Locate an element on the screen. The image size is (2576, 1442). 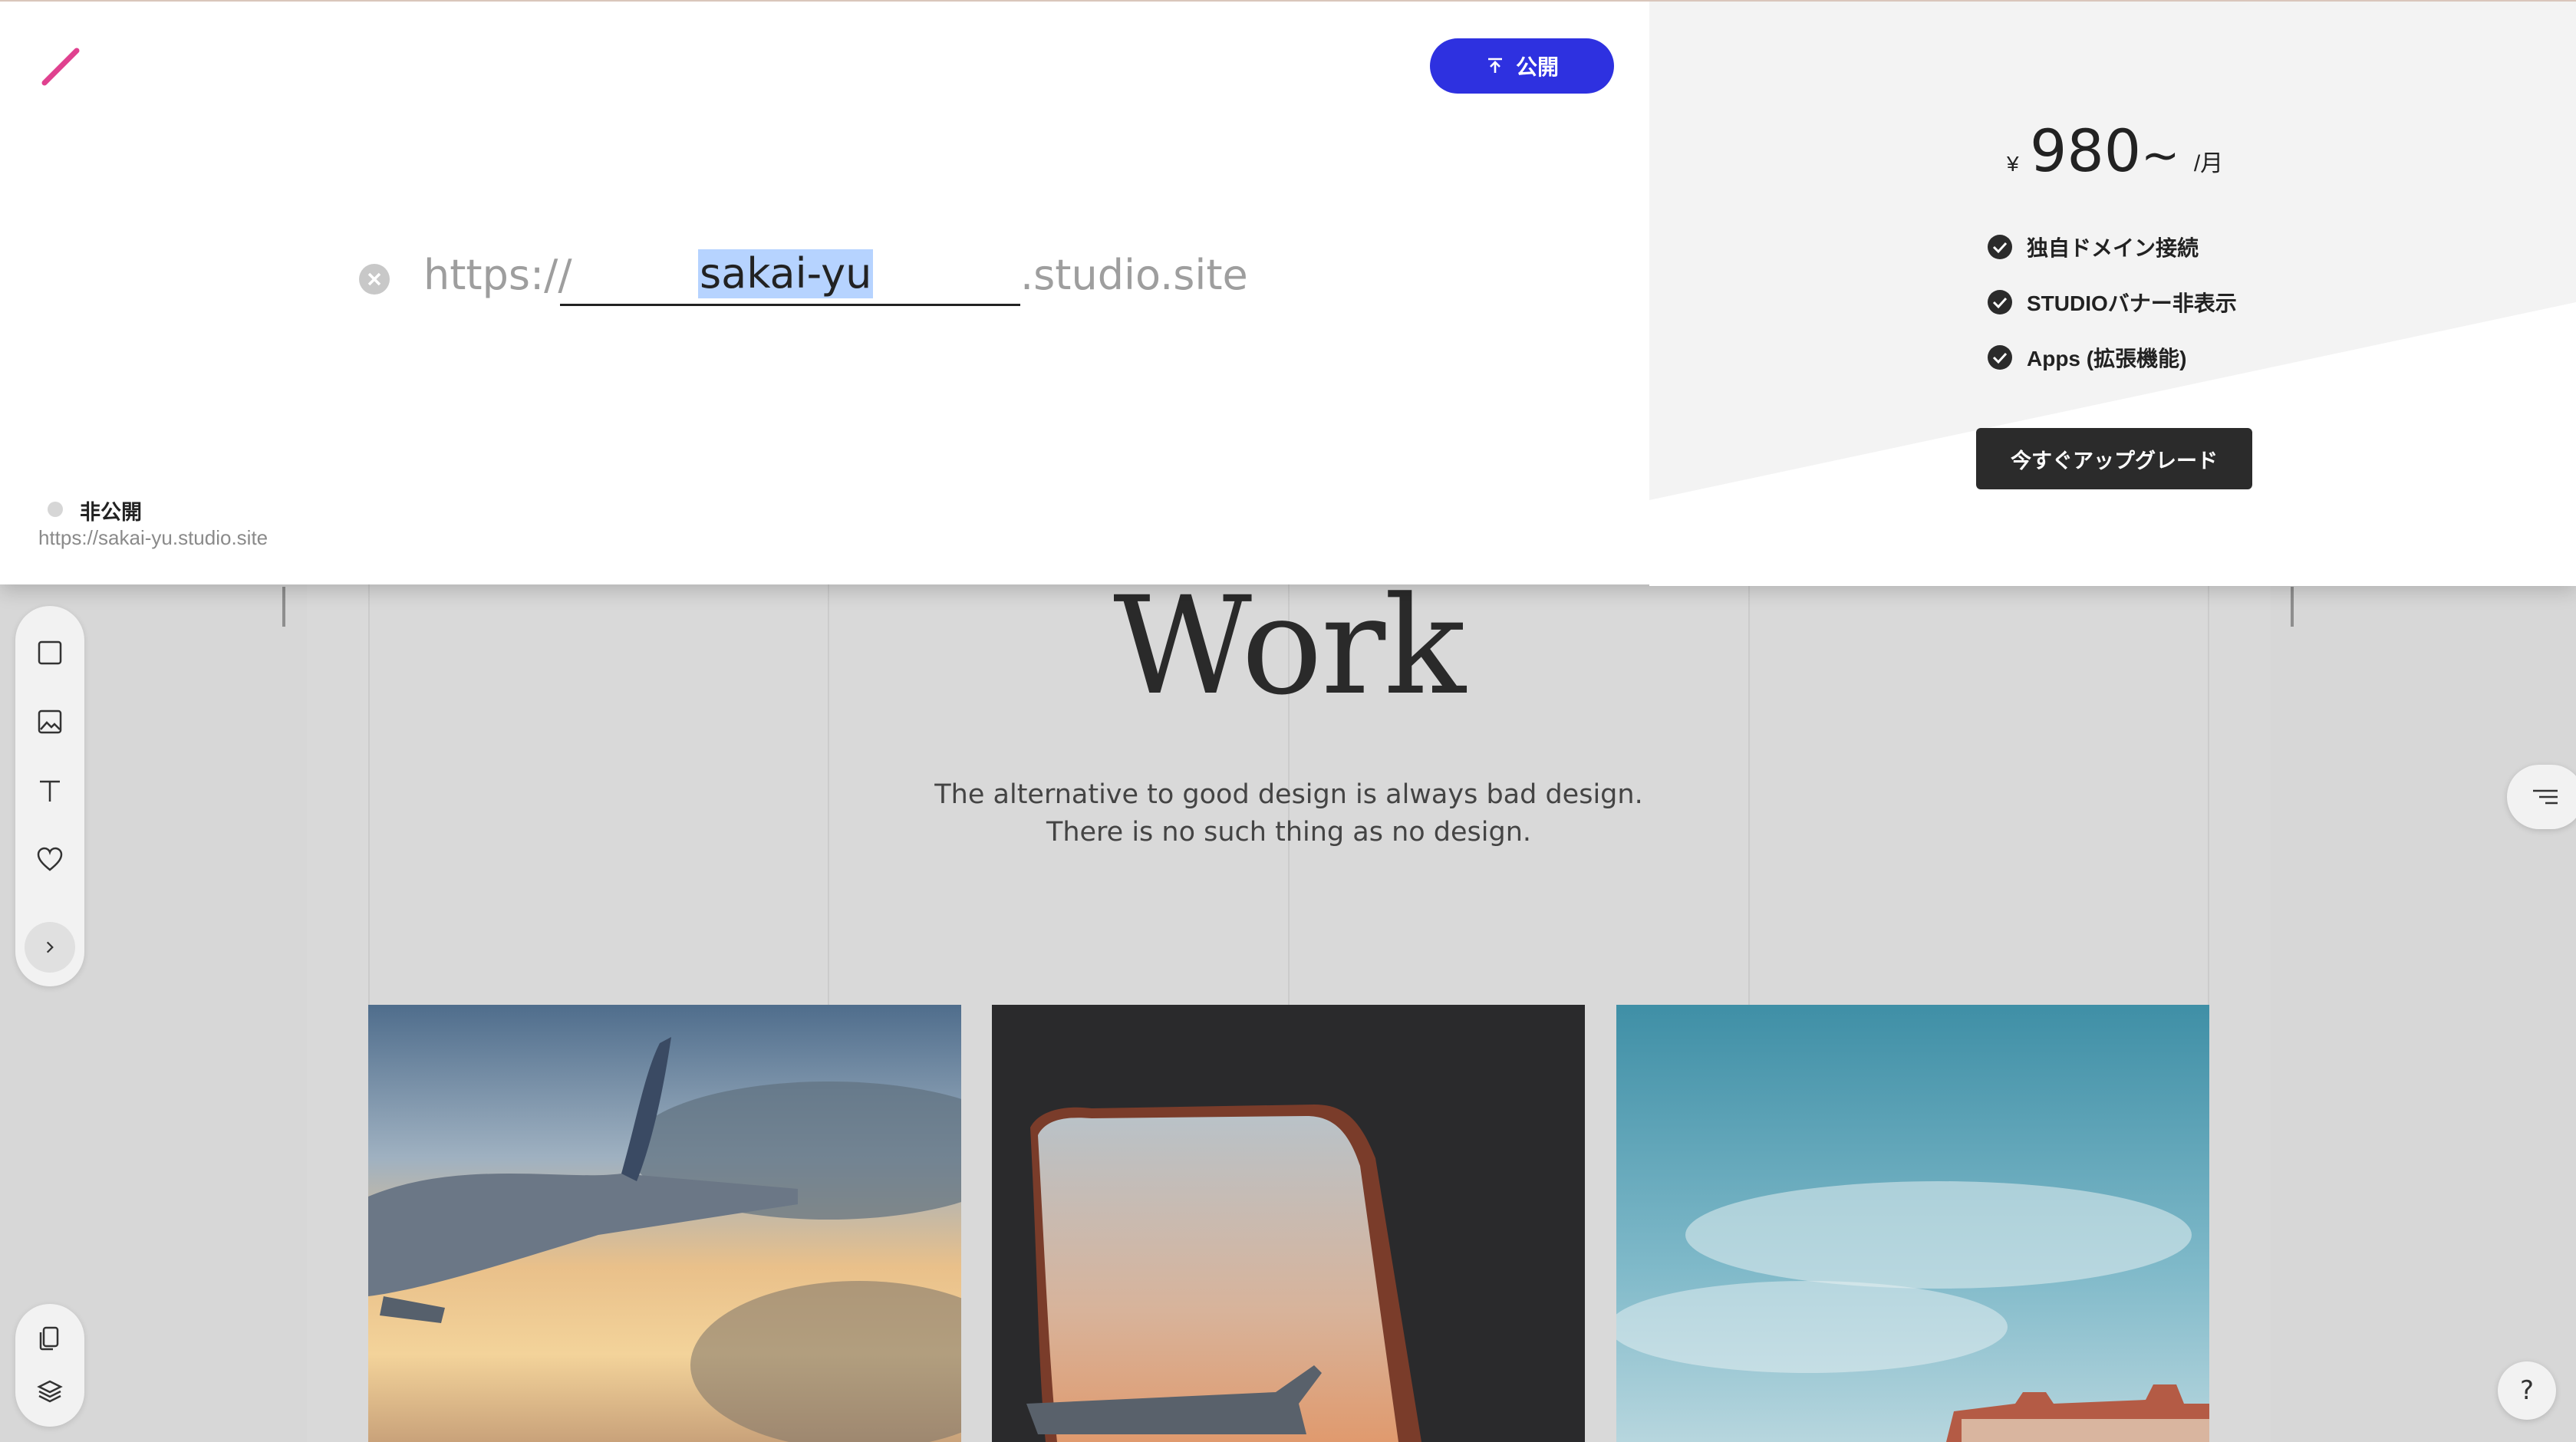
heart-icon is located at coordinates (50, 859).